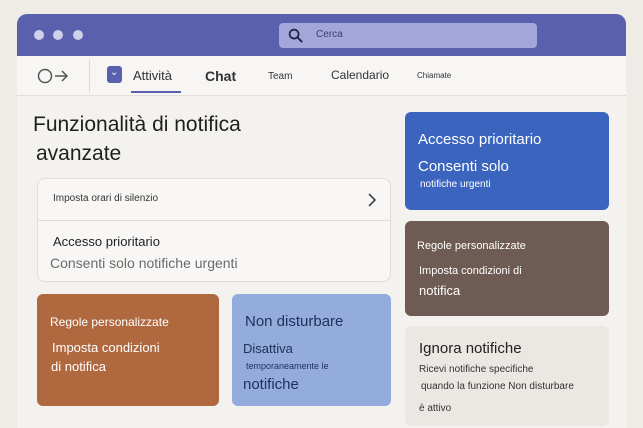 This screenshot has height=428, width=643. What do you see at coordinates (280, 76) in the screenshot?
I see `tab-team: Team` at bounding box center [280, 76].